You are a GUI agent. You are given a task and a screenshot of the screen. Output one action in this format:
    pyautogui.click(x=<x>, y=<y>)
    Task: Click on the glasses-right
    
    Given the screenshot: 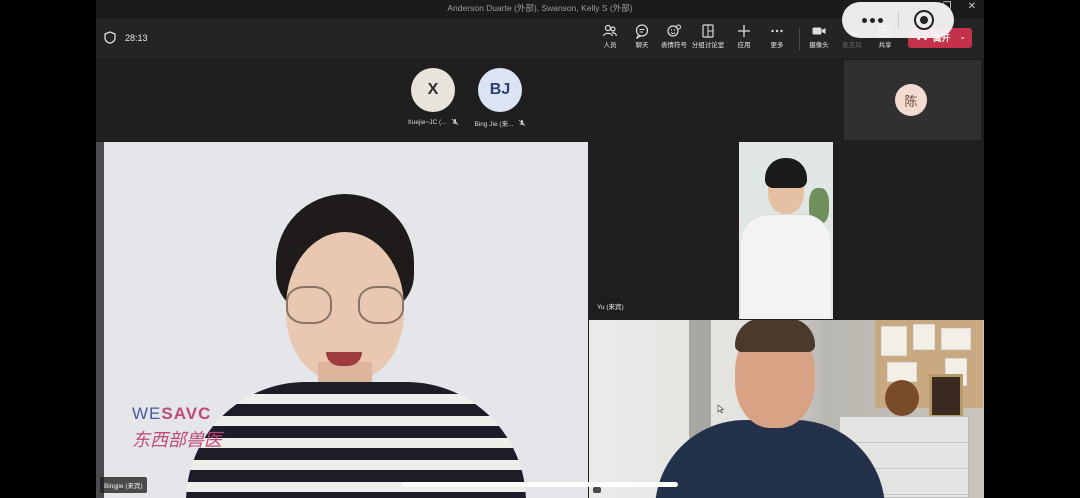 What is the action you would take?
    pyautogui.click(x=381, y=305)
    